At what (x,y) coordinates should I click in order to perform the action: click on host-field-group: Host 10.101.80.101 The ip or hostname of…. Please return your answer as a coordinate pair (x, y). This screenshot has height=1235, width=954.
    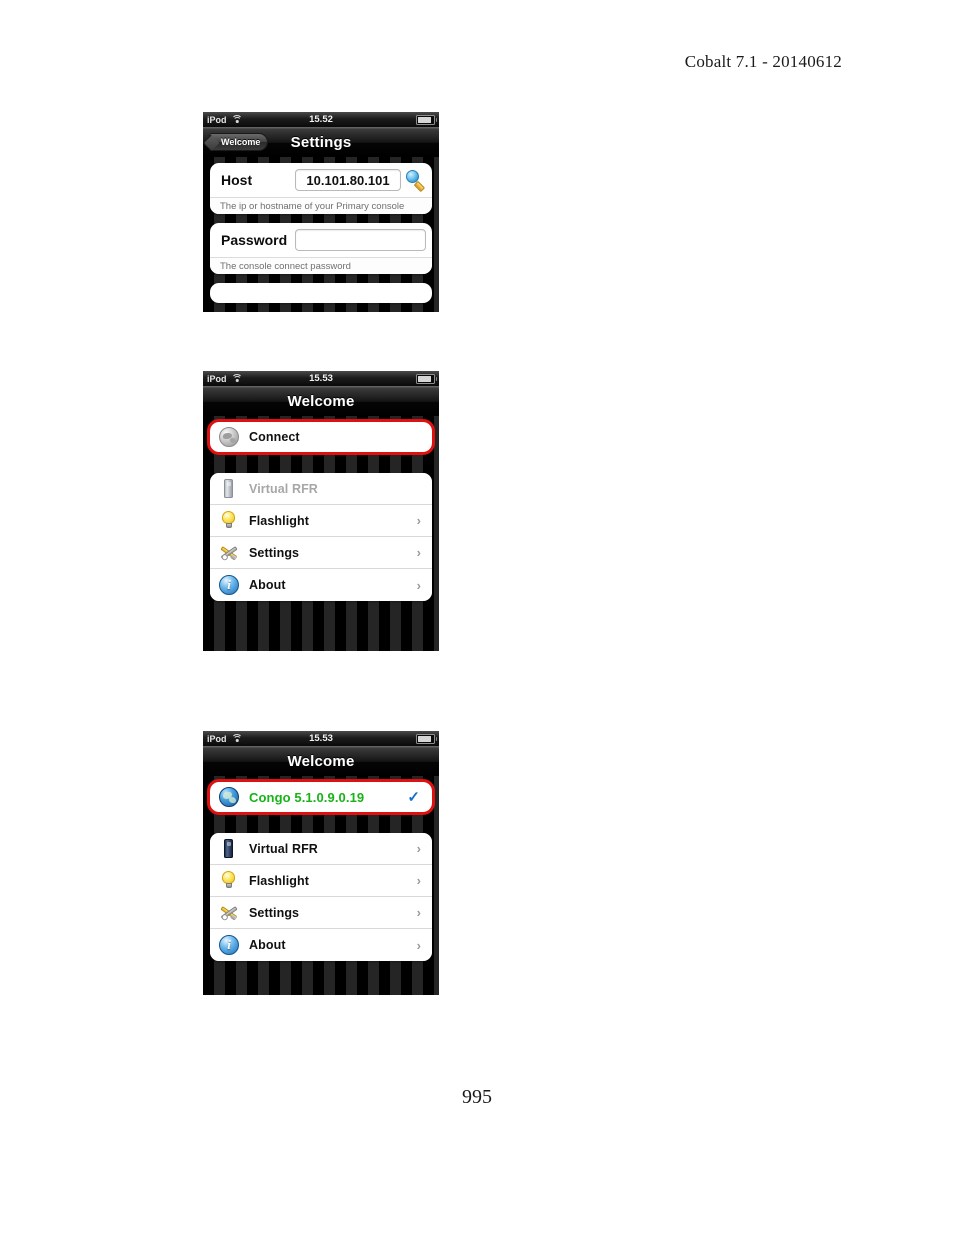
    Looking at the image, I should click on (321, 188).